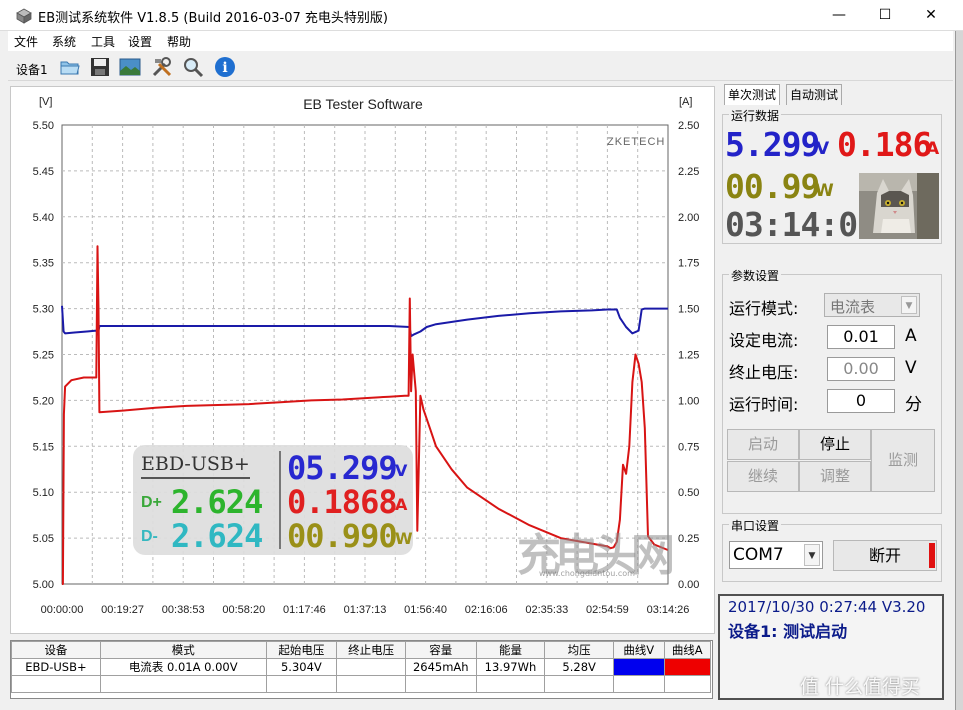  I want to click on right-tick-label: 1.00, so click(688, 401).